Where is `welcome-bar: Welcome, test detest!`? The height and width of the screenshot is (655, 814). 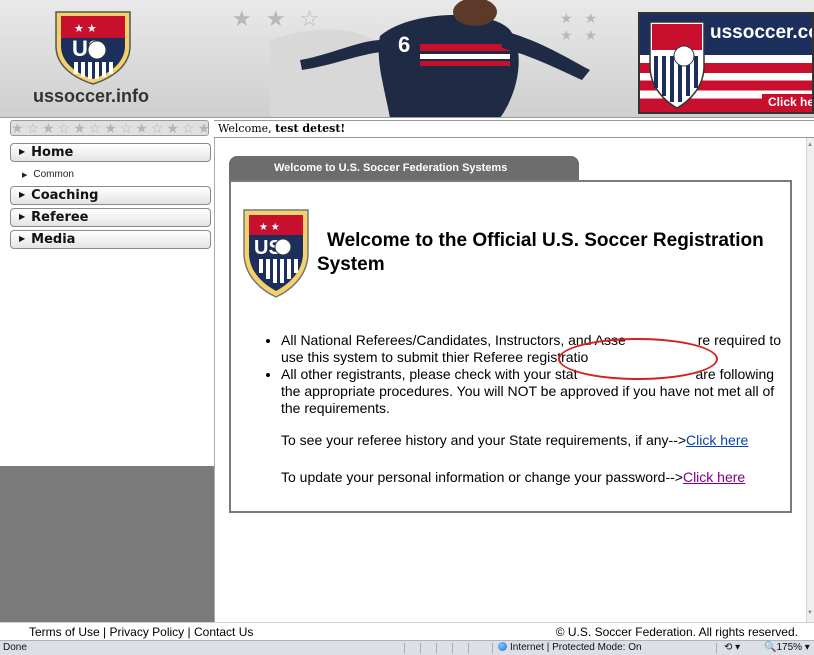
welcome-bar: Welcome, test detest! is located at coordinates (514, 129).